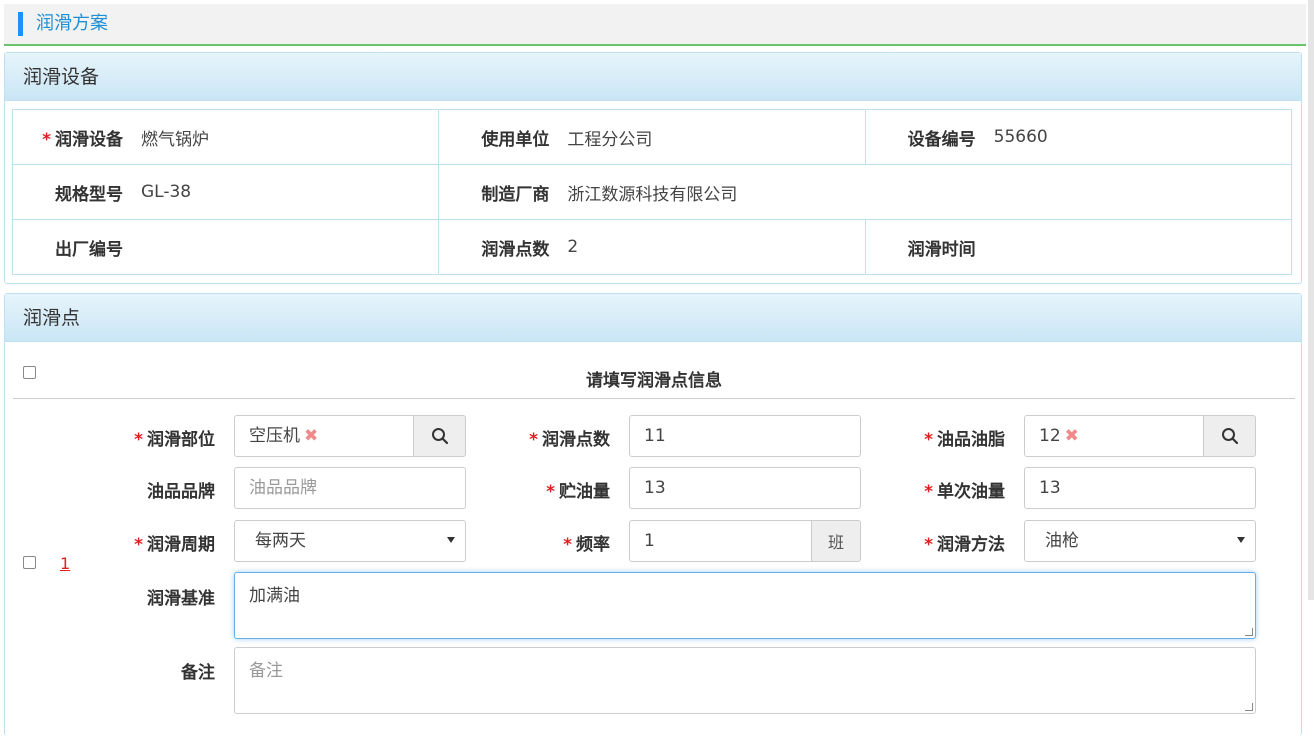 The image size is (1314, 736). Describe the element at coordinates (274, 596) in the screenshot. I see `standard-value: 加满油` at that location.